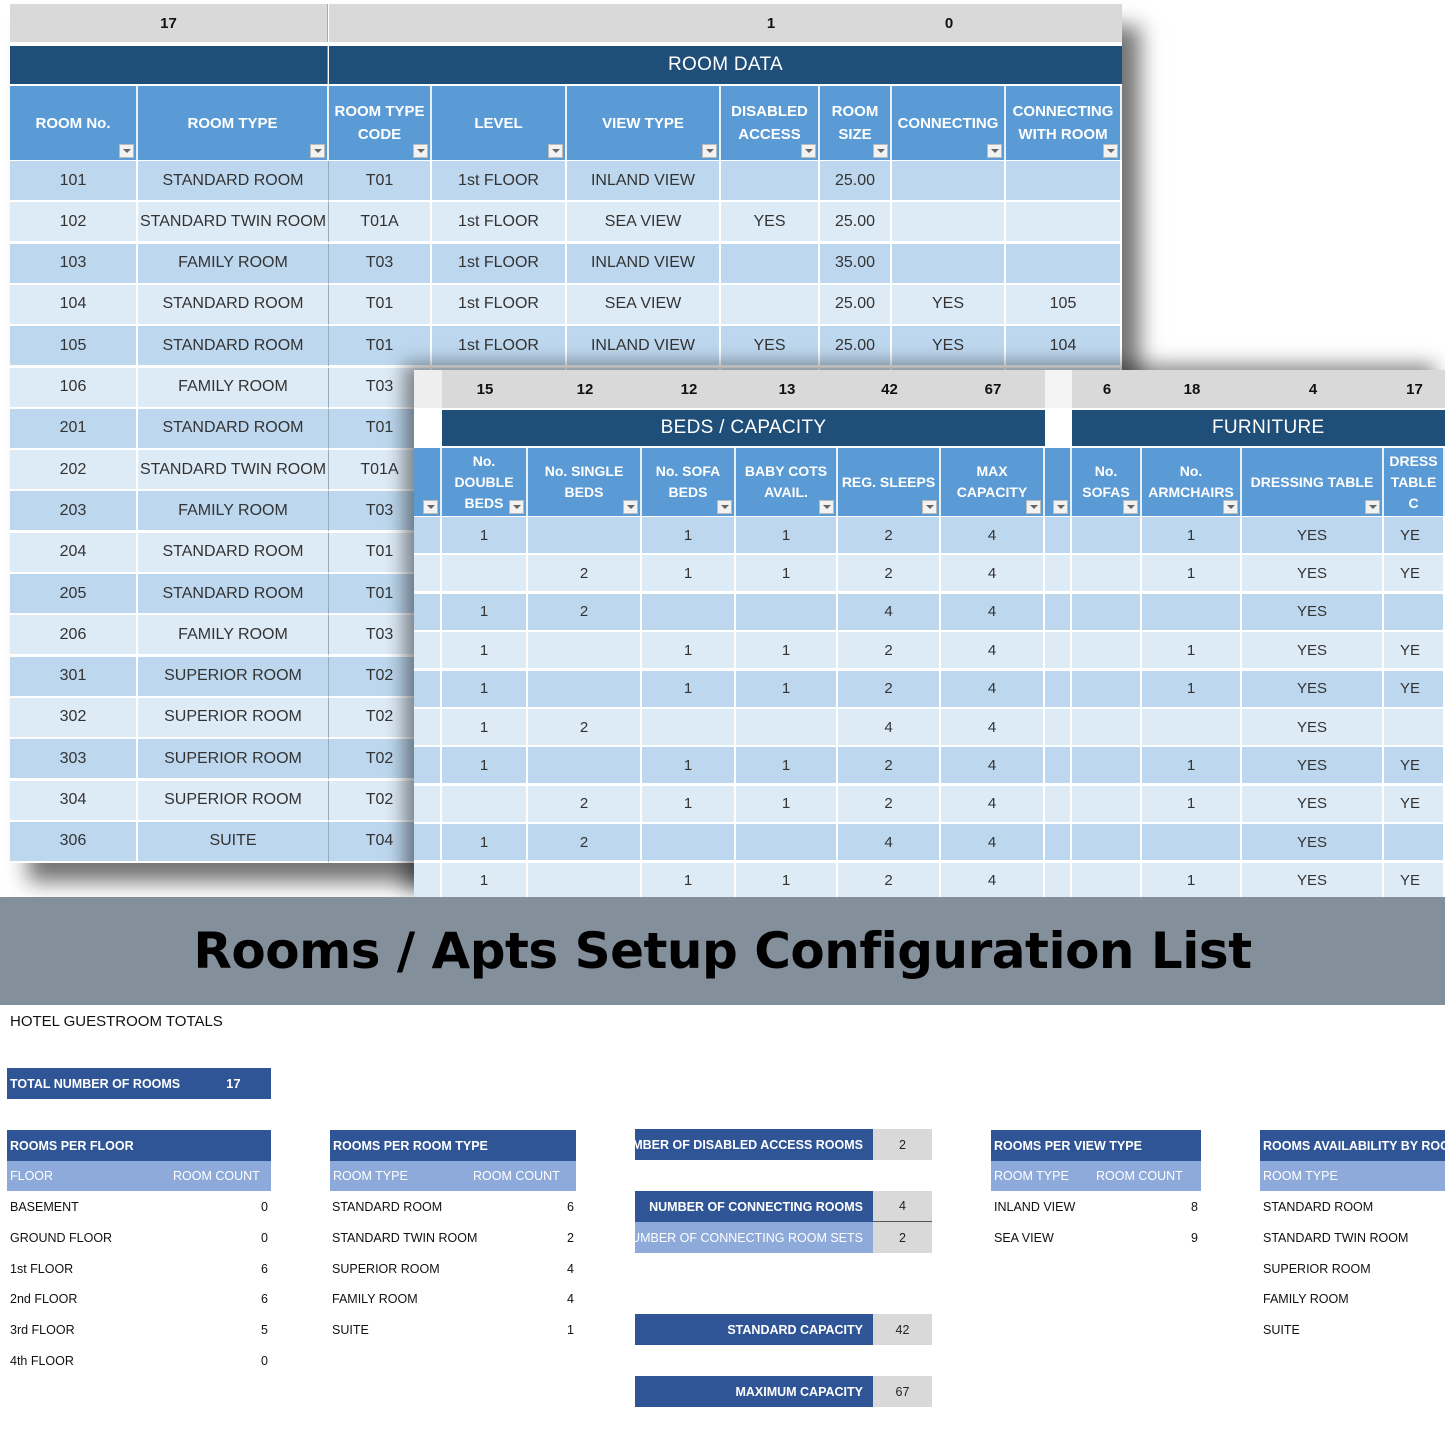  What do you see at coordinates (570, 1237) in the screenshot?
I see `list-item-count: 2` at bounding box center [570, 1237].